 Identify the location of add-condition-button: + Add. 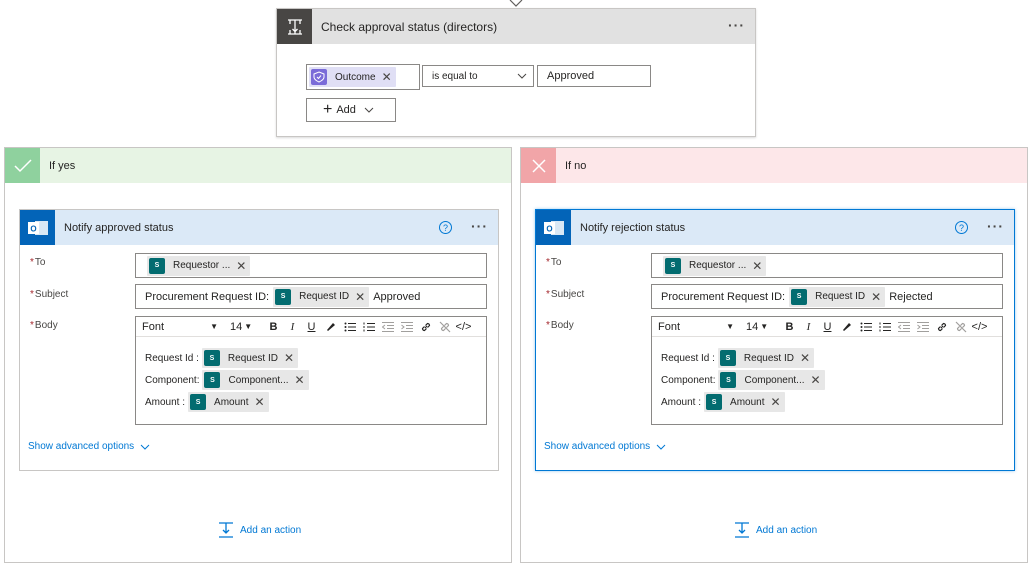
(351, 110).